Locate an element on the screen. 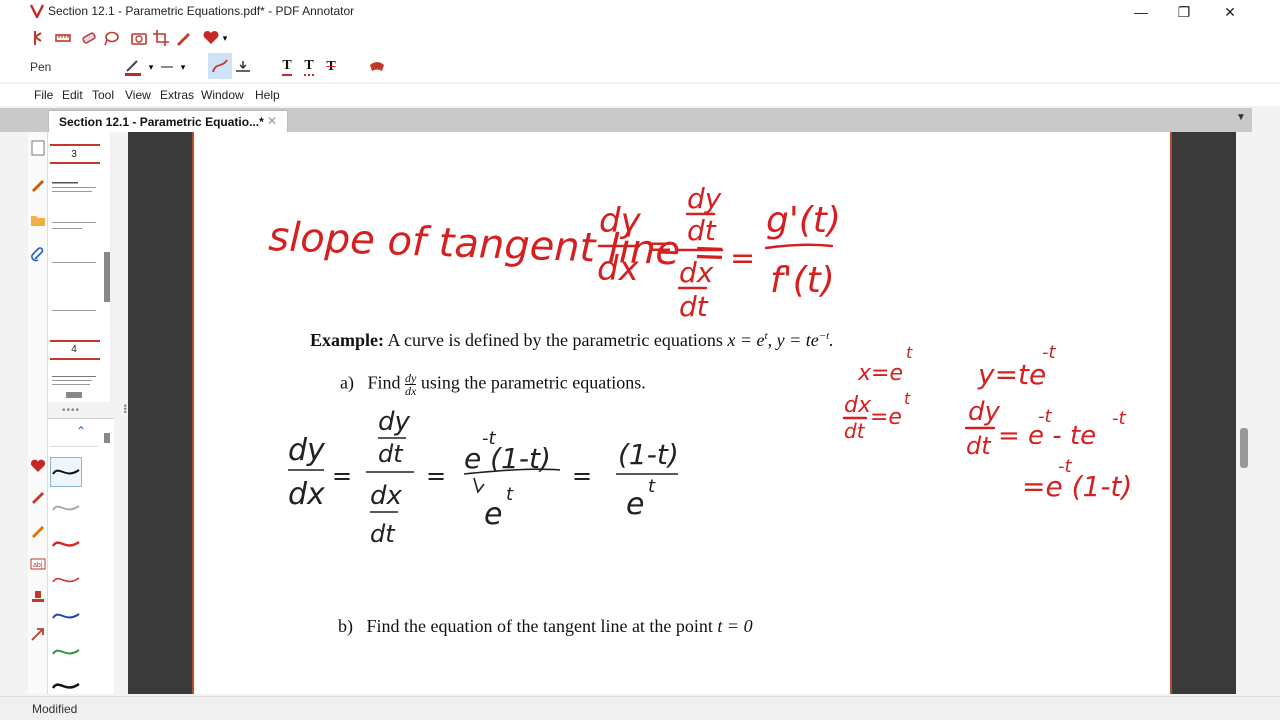 The height and width of the screenshot is (720, 1280). ink-black-dt: dt is located at coordinates (391, 454).